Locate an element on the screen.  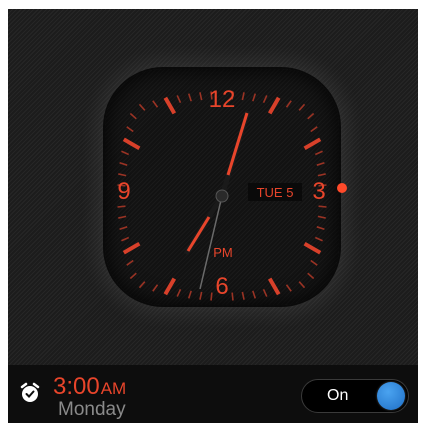
alarm-time-value: 3:00 is located at coordinates (76, 386).